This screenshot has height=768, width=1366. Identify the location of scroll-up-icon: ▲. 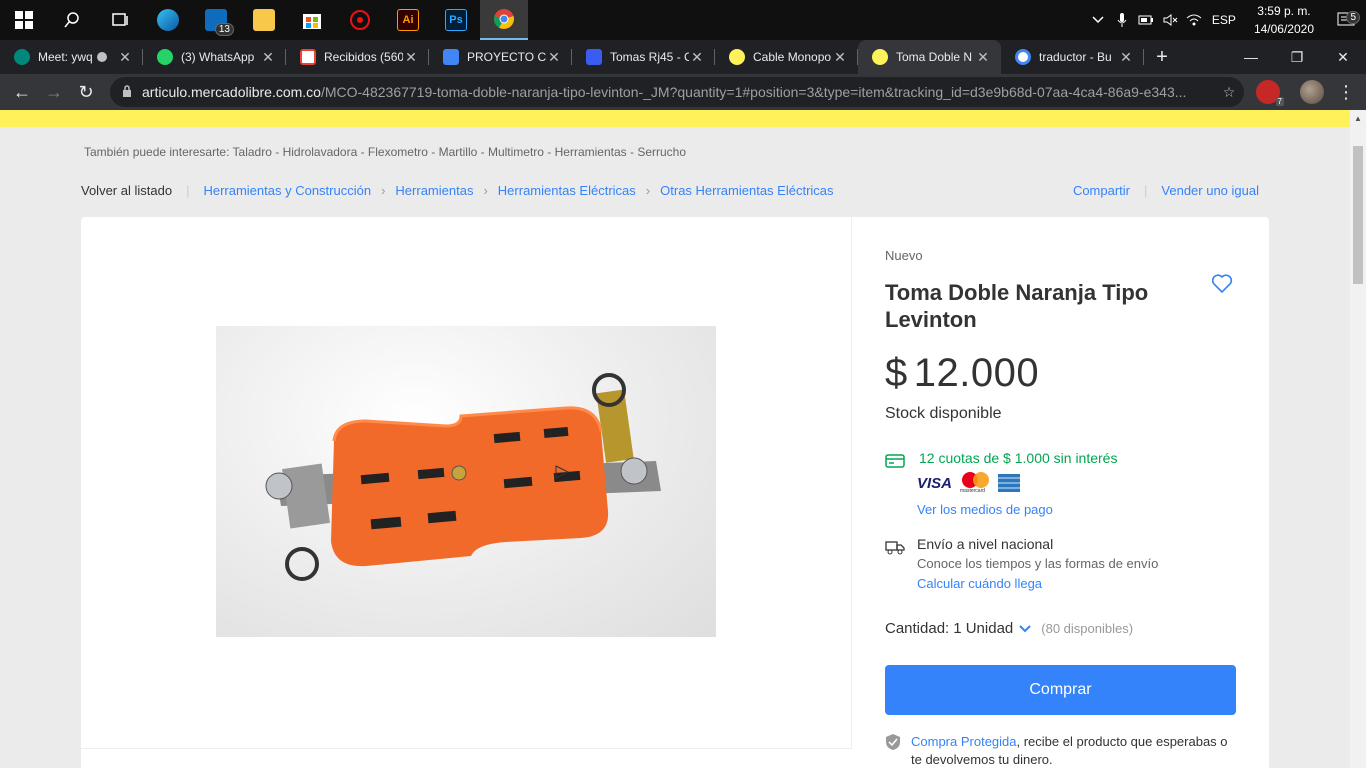
(1358, 118).